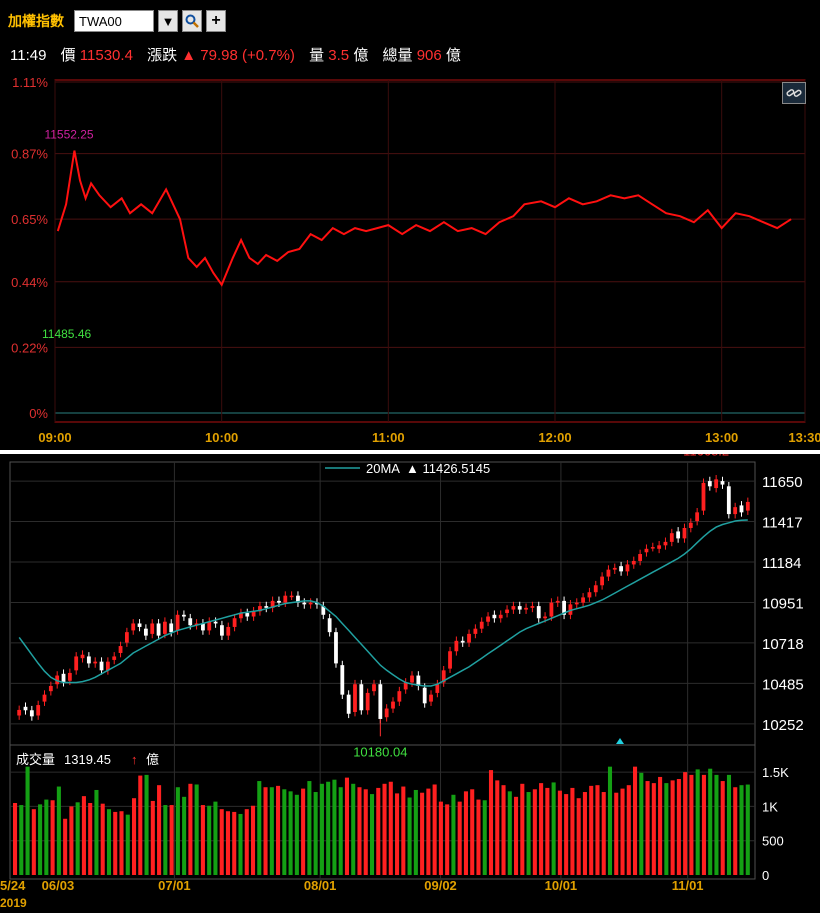 The width and height of the screenshot is (820, 913). What do you see at coordinates (320, 885) in the screenshot?
I see `x-tick-label: 08/01` at bounding box center [320, 885].